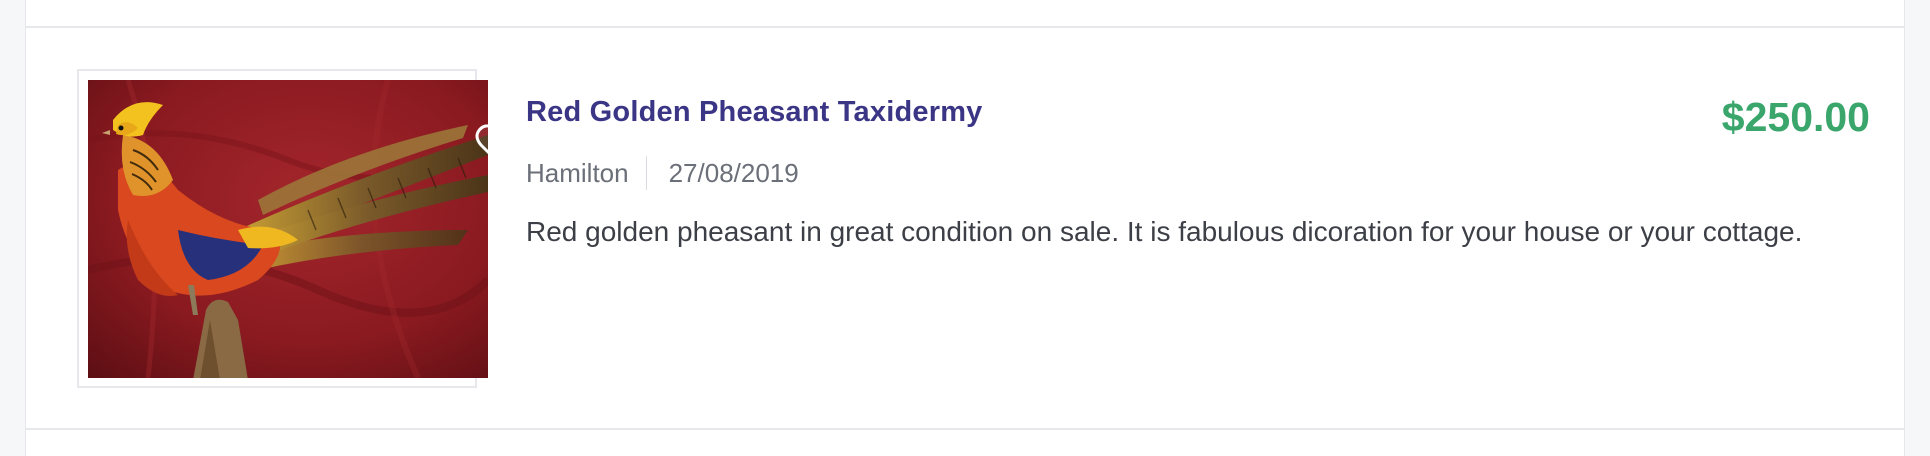 This screenshot has width=1930, height=456. What do you see at coordinates (577, 172) in the screenshot?
I see `listing-location: Hamilton` at bounding box center [577, 172].